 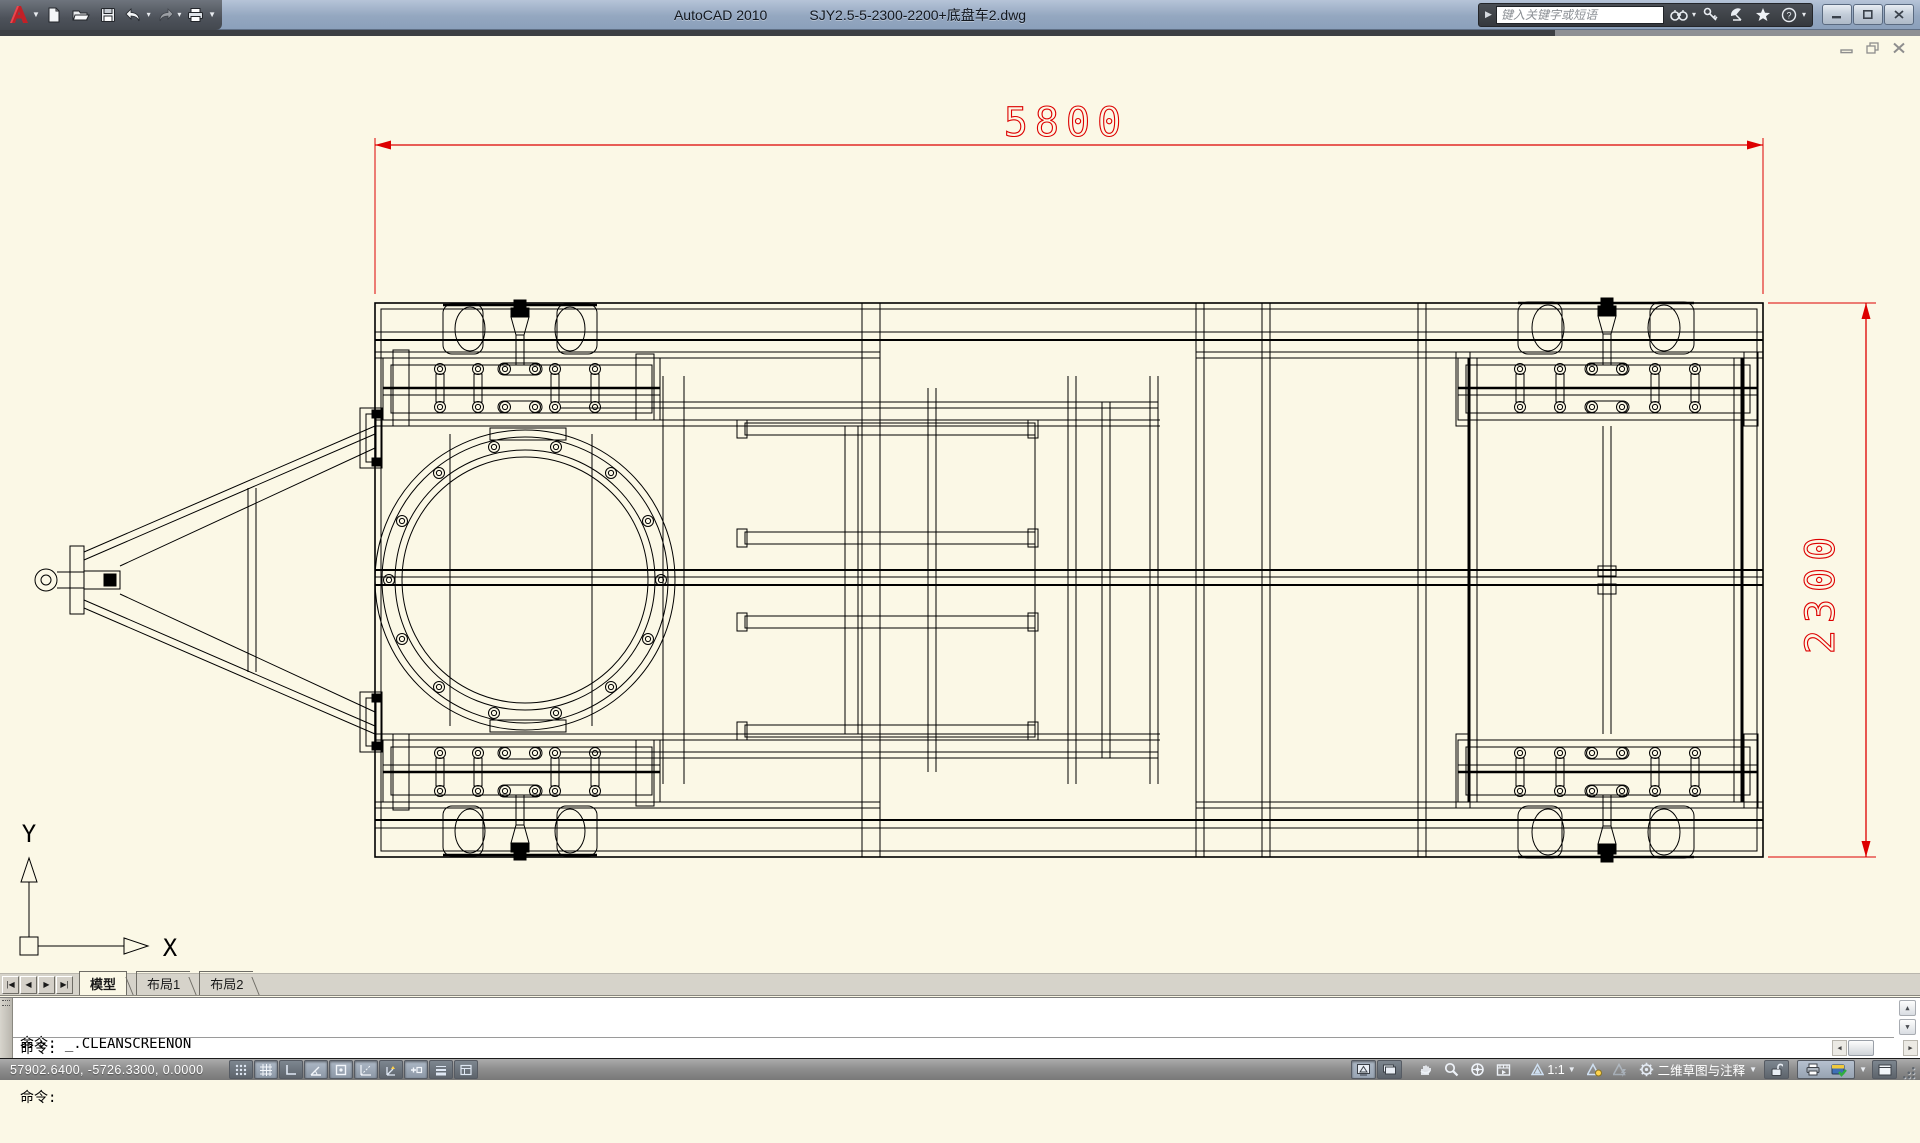 I want to click on close-icon, so click(x=1899, y=14).